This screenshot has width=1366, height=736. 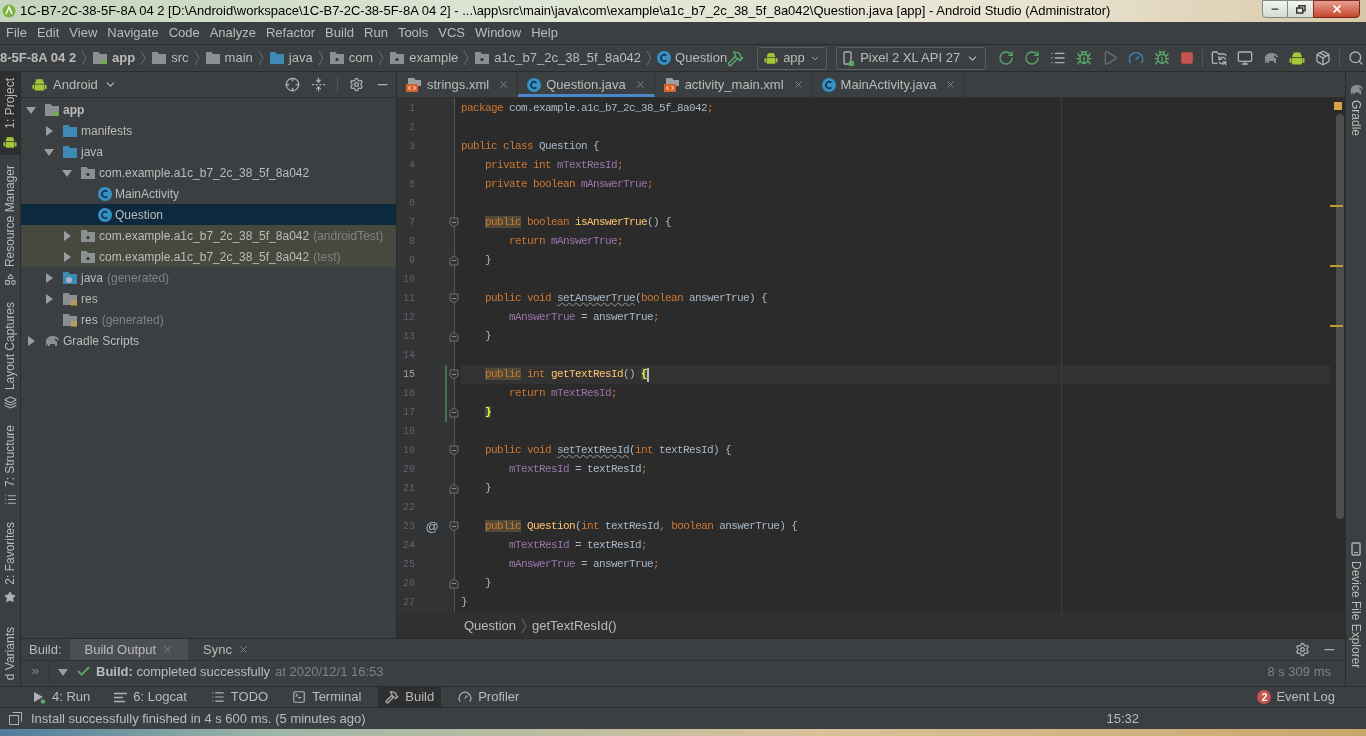 What do you see at coordinates (1356, 58) in the screenshot?
I see `search-icon` at bounding box center [1356, 58].